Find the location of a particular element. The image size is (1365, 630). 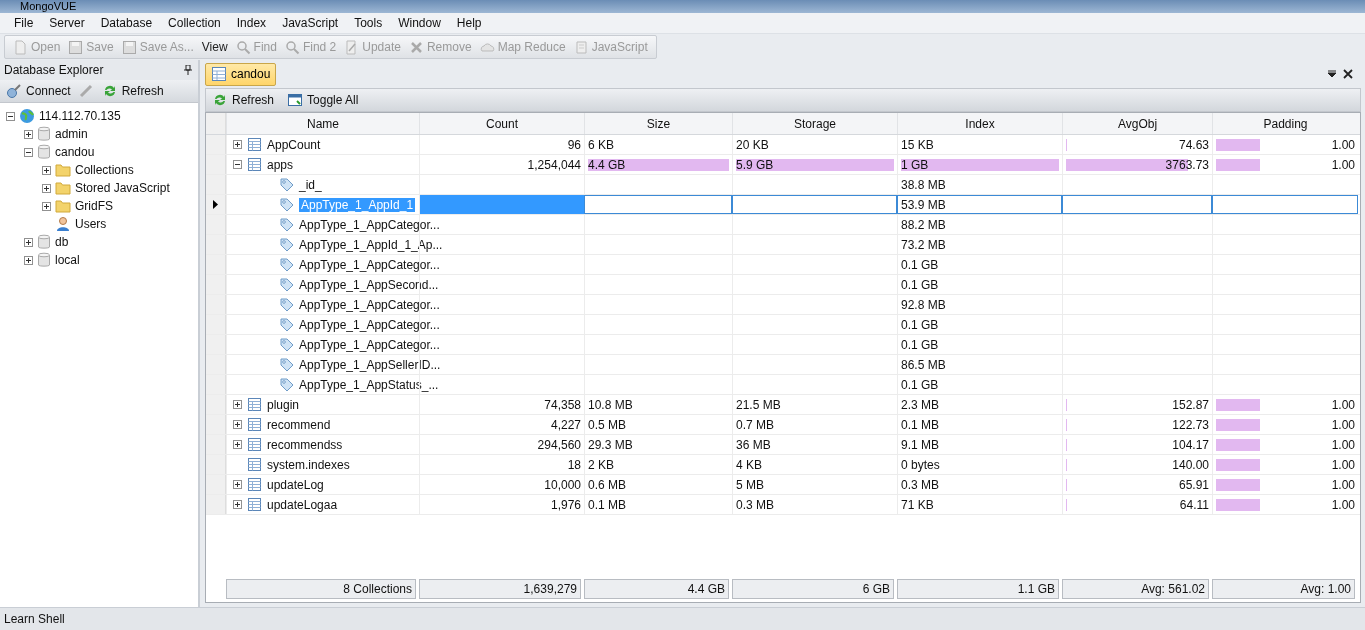

summary-cell: Avg: 1.00 is located at coordinates (1283, 589).